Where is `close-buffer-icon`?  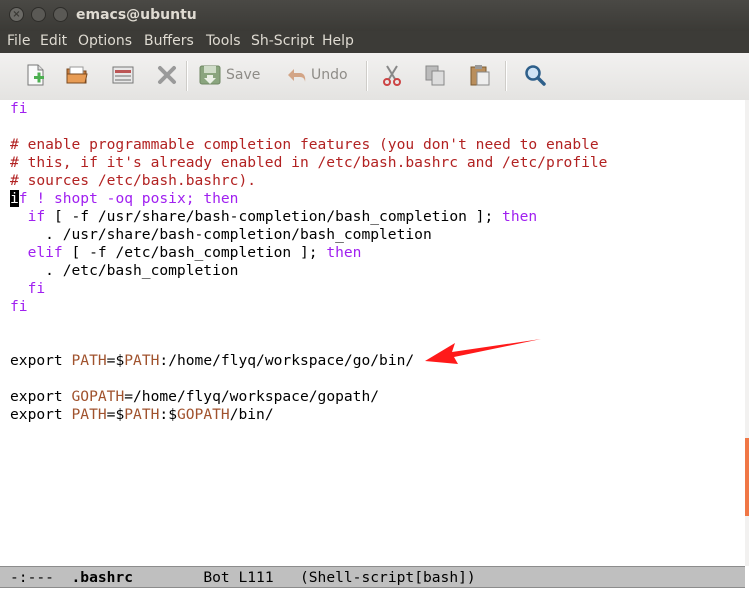 close-buffer-icon is located at coordinates (167, 75).